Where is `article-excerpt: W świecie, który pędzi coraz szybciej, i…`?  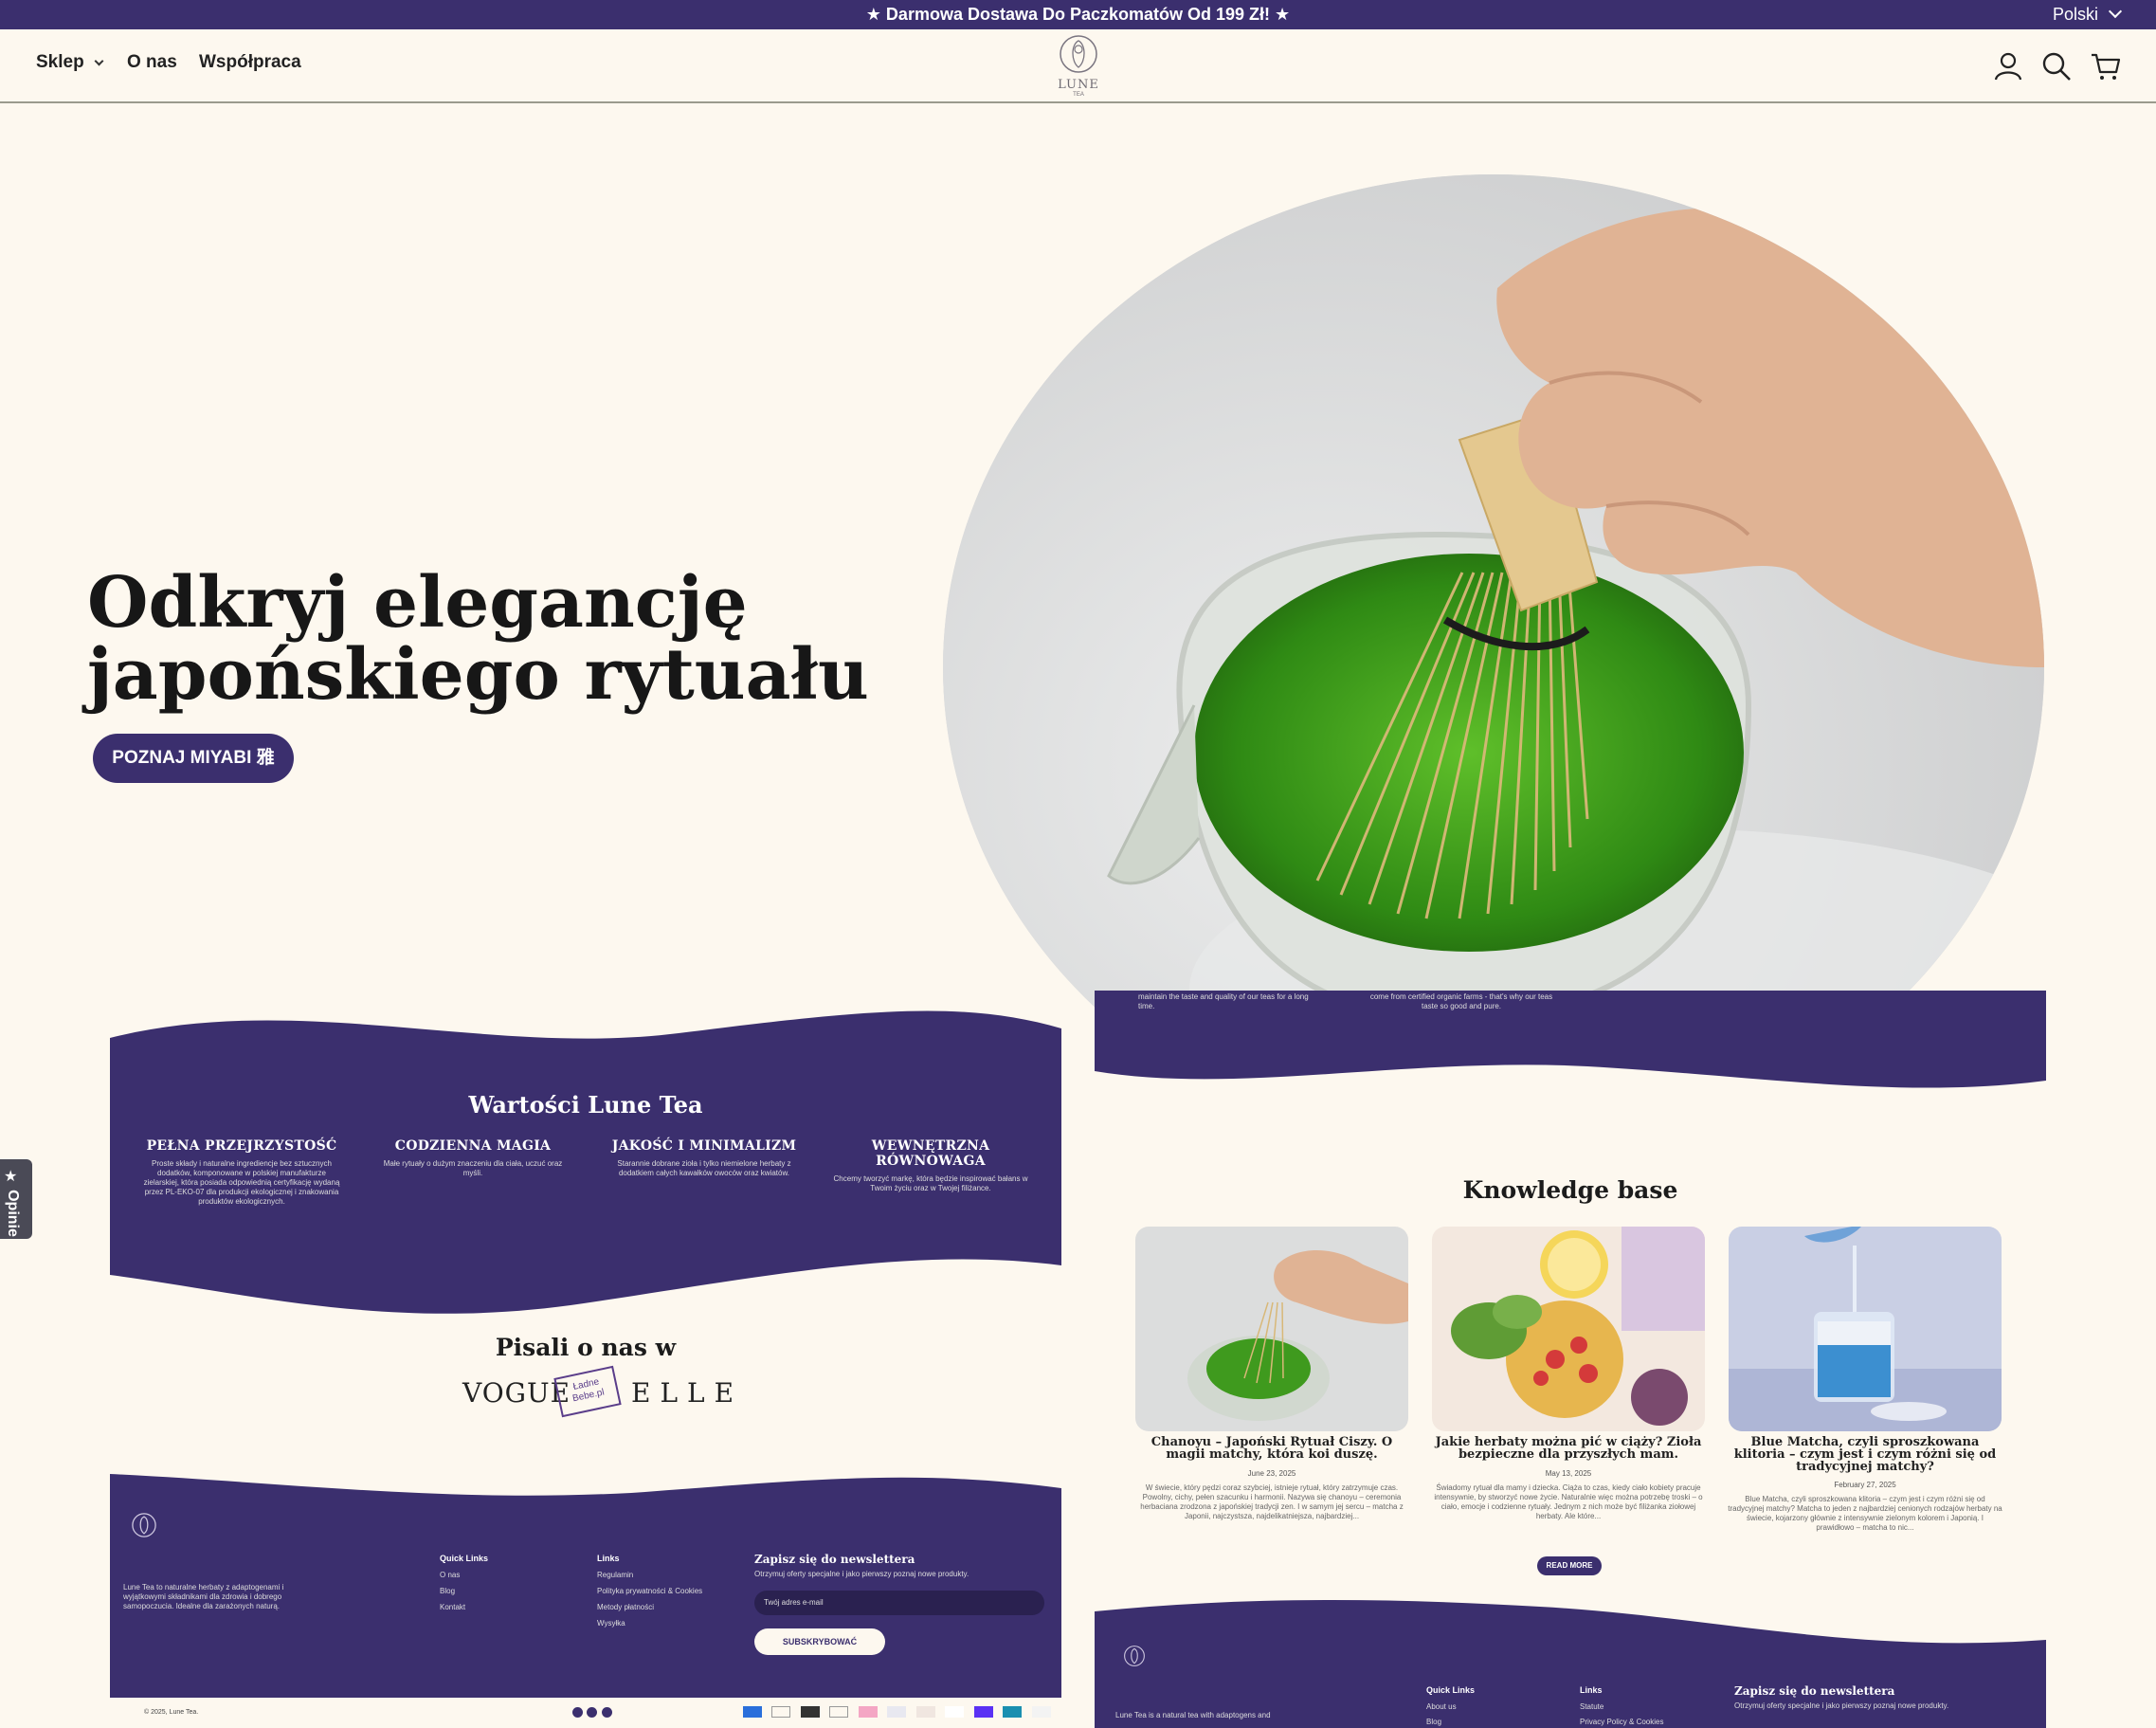 article-excerpt: W świecie, który pędzi coraz szybciej, i… is located at coordinates (1272, 1501).